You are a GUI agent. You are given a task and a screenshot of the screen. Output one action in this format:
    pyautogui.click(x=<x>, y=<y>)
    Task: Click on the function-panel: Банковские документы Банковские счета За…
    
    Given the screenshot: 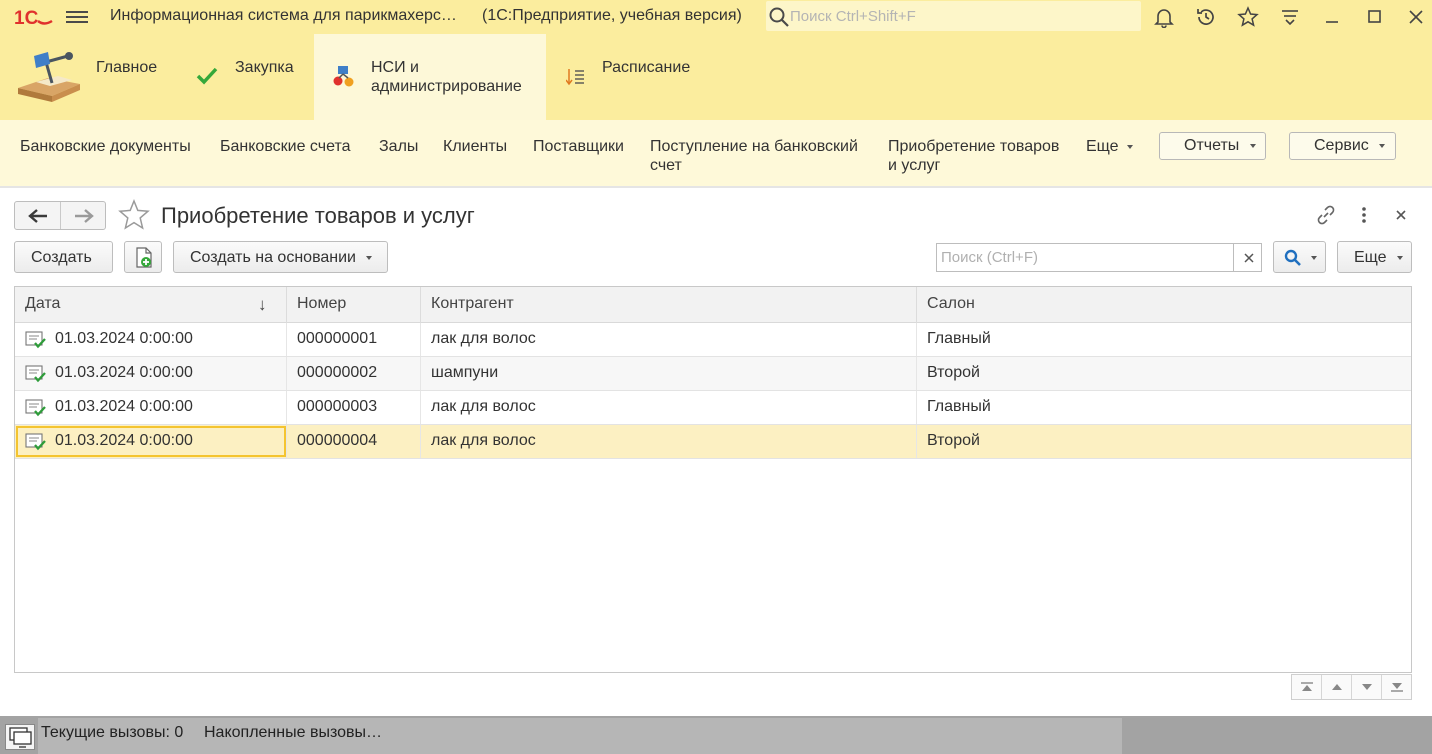 What is the action you would take?
    pyautogui.click(x=716, y=154)
    